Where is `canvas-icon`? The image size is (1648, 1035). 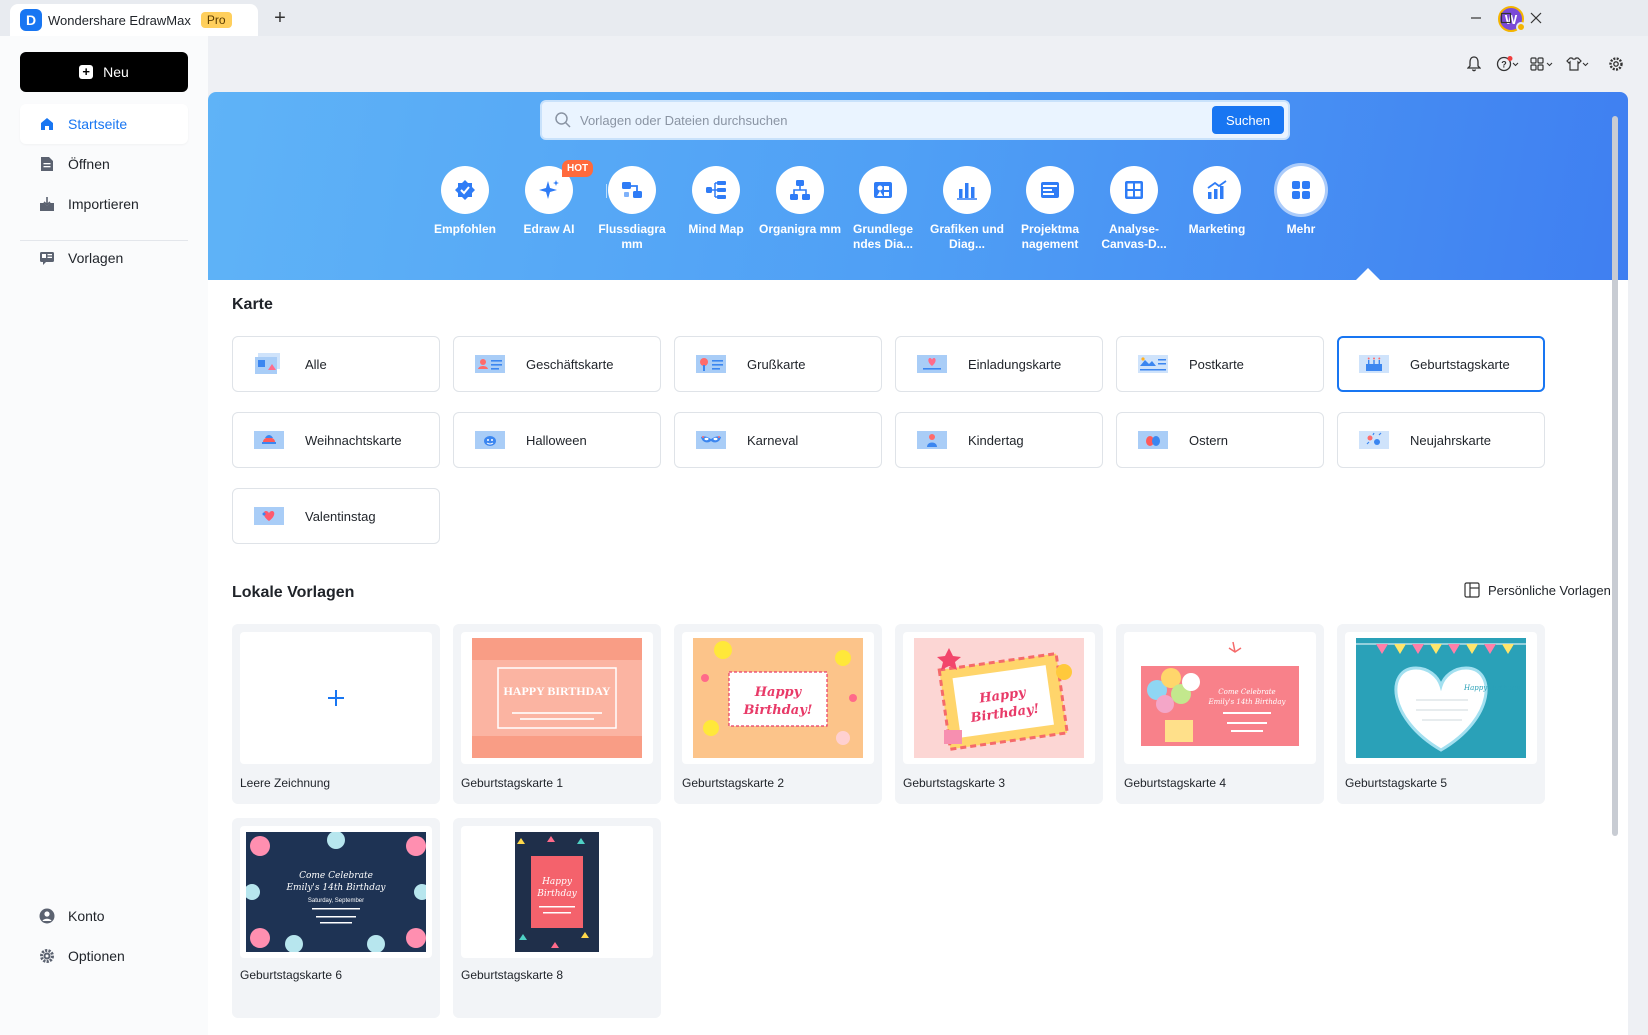 canvas-icon is located at coordinates (1134, 190).